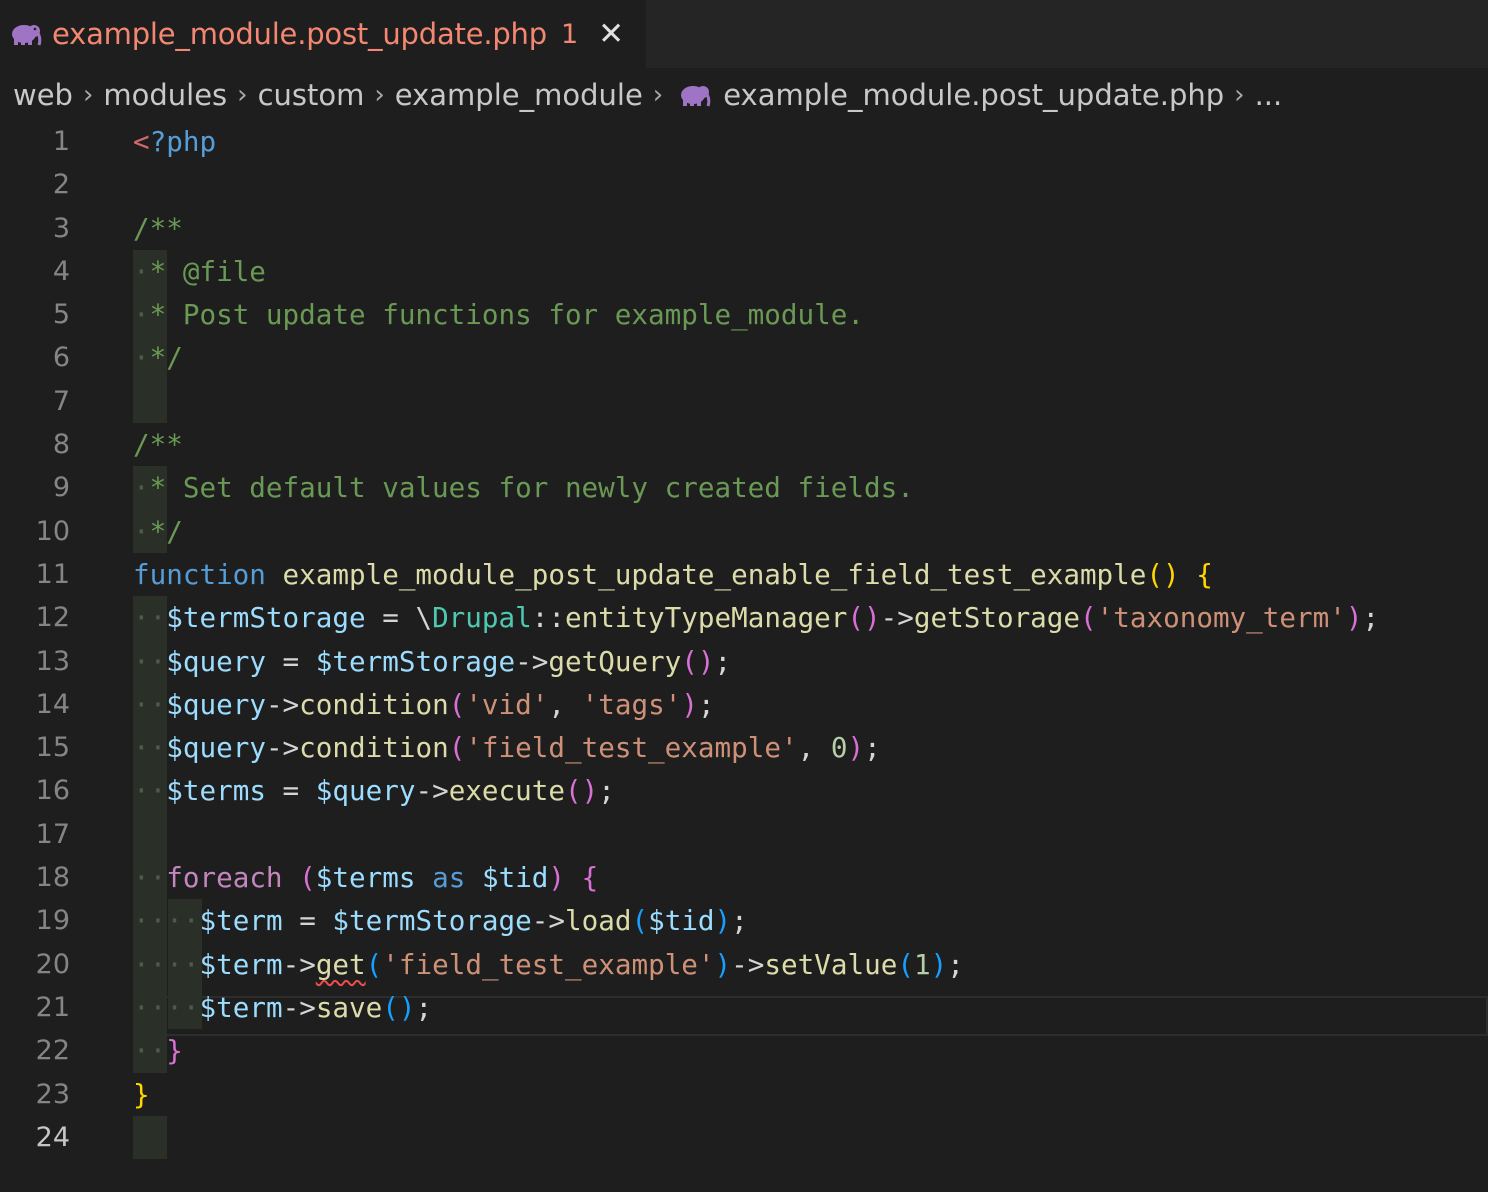 This screenshot has width=1488, height=1192. I want to click on line-number: 17, so click(52, 834).